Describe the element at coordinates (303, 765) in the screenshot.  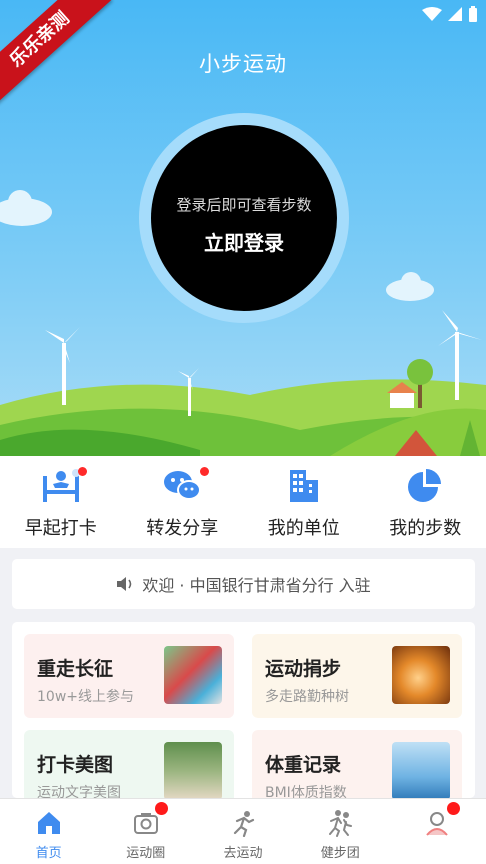
I see `card-title: 体重记录` at that location.